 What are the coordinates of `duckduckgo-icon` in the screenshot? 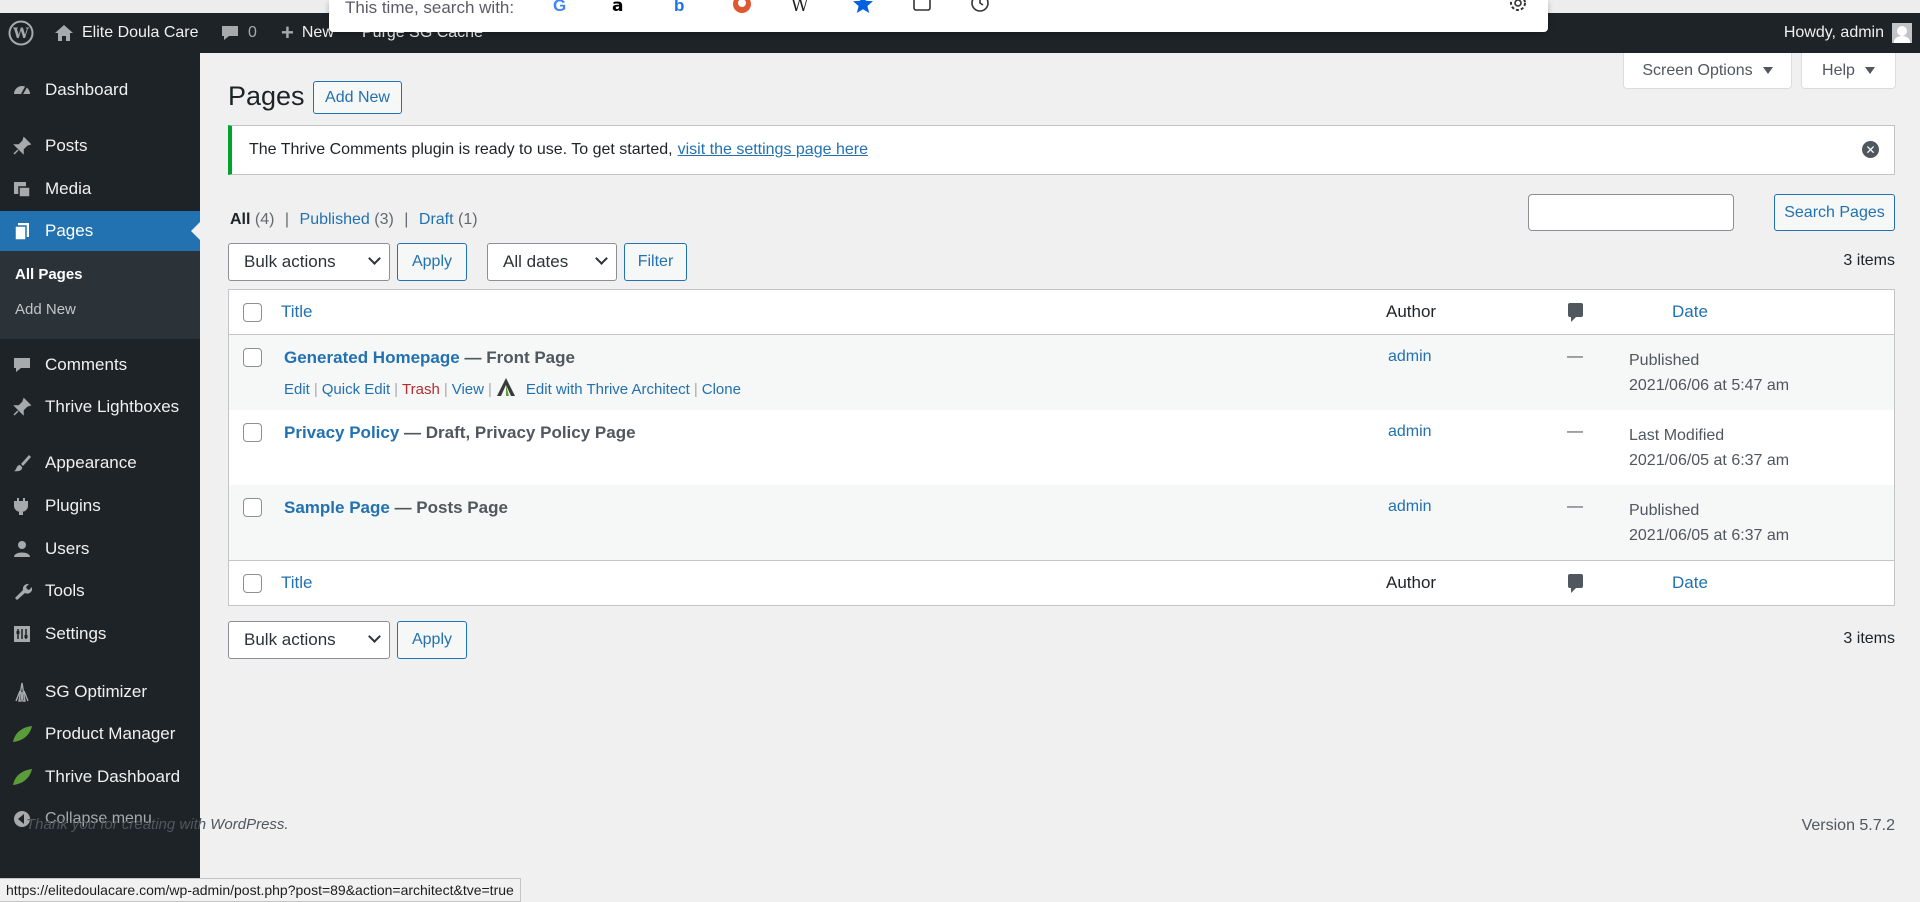 It's located at (742, 9).